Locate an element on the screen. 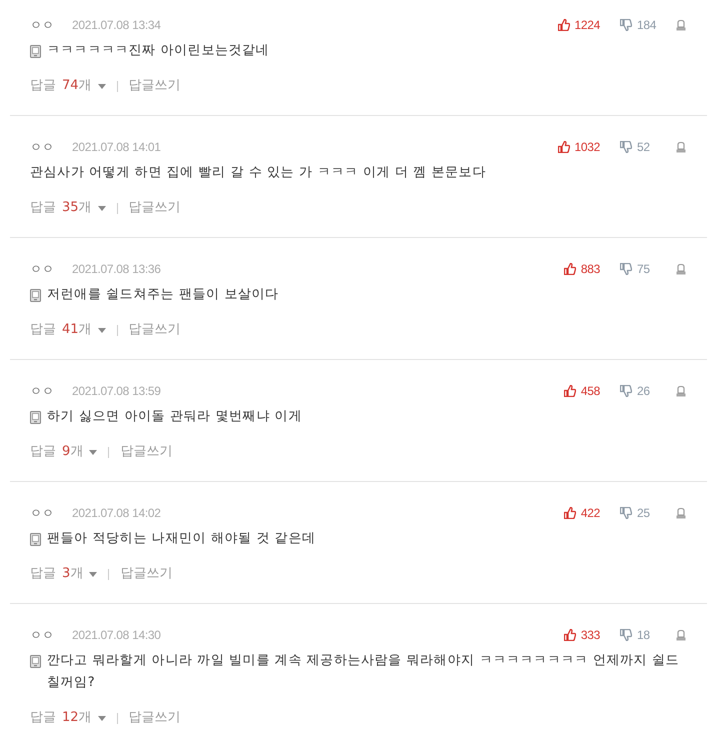 This screenshot has height=739, width=709. comment-date: 2021.07.08 13:34 is located at coordinates (116, 25).